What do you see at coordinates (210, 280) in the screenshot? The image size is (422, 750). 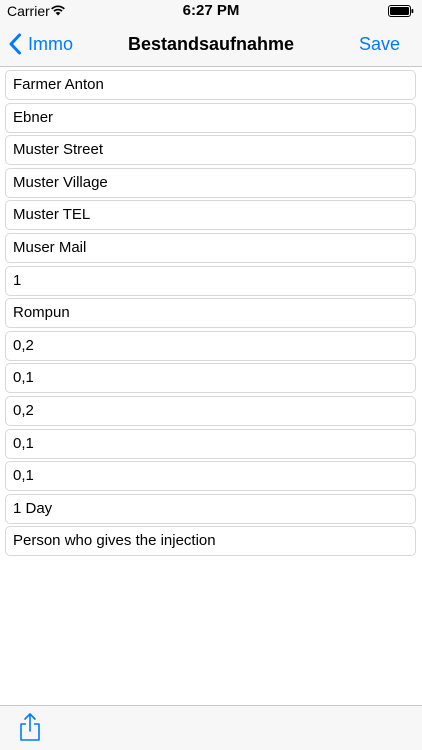 I see `text-field-count: 1` at bounding box center [210, 280].